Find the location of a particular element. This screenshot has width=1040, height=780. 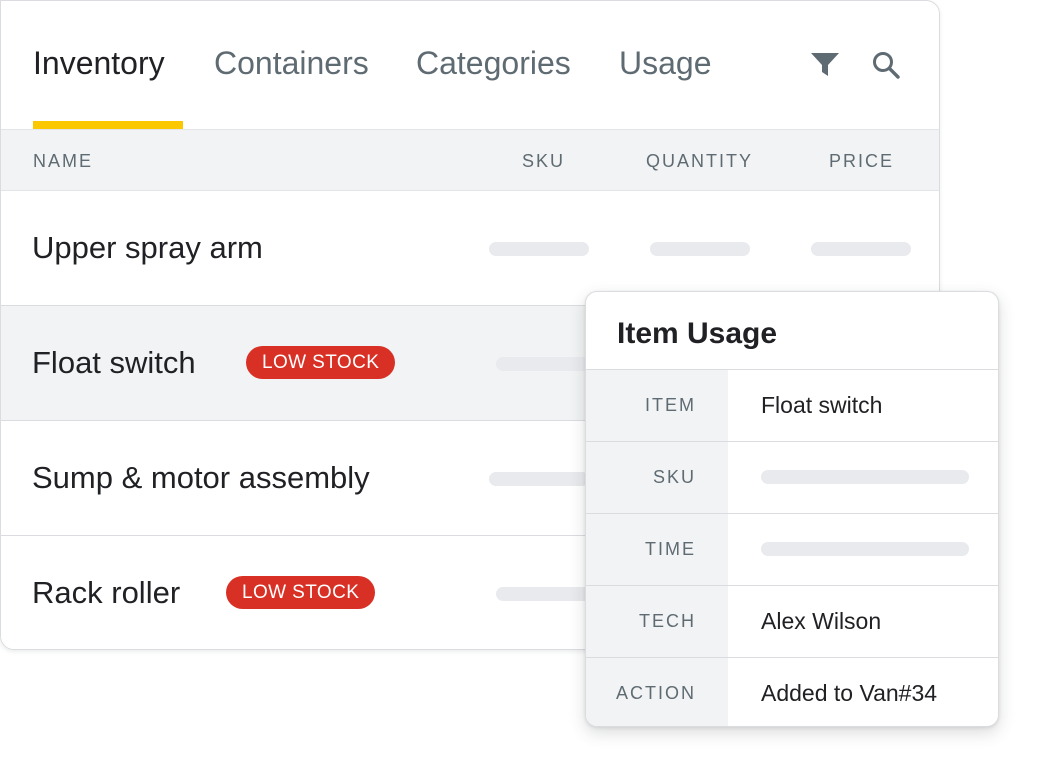

usage-row-action: ACTION Added to Van#34 is located at coordinates (792, 691).